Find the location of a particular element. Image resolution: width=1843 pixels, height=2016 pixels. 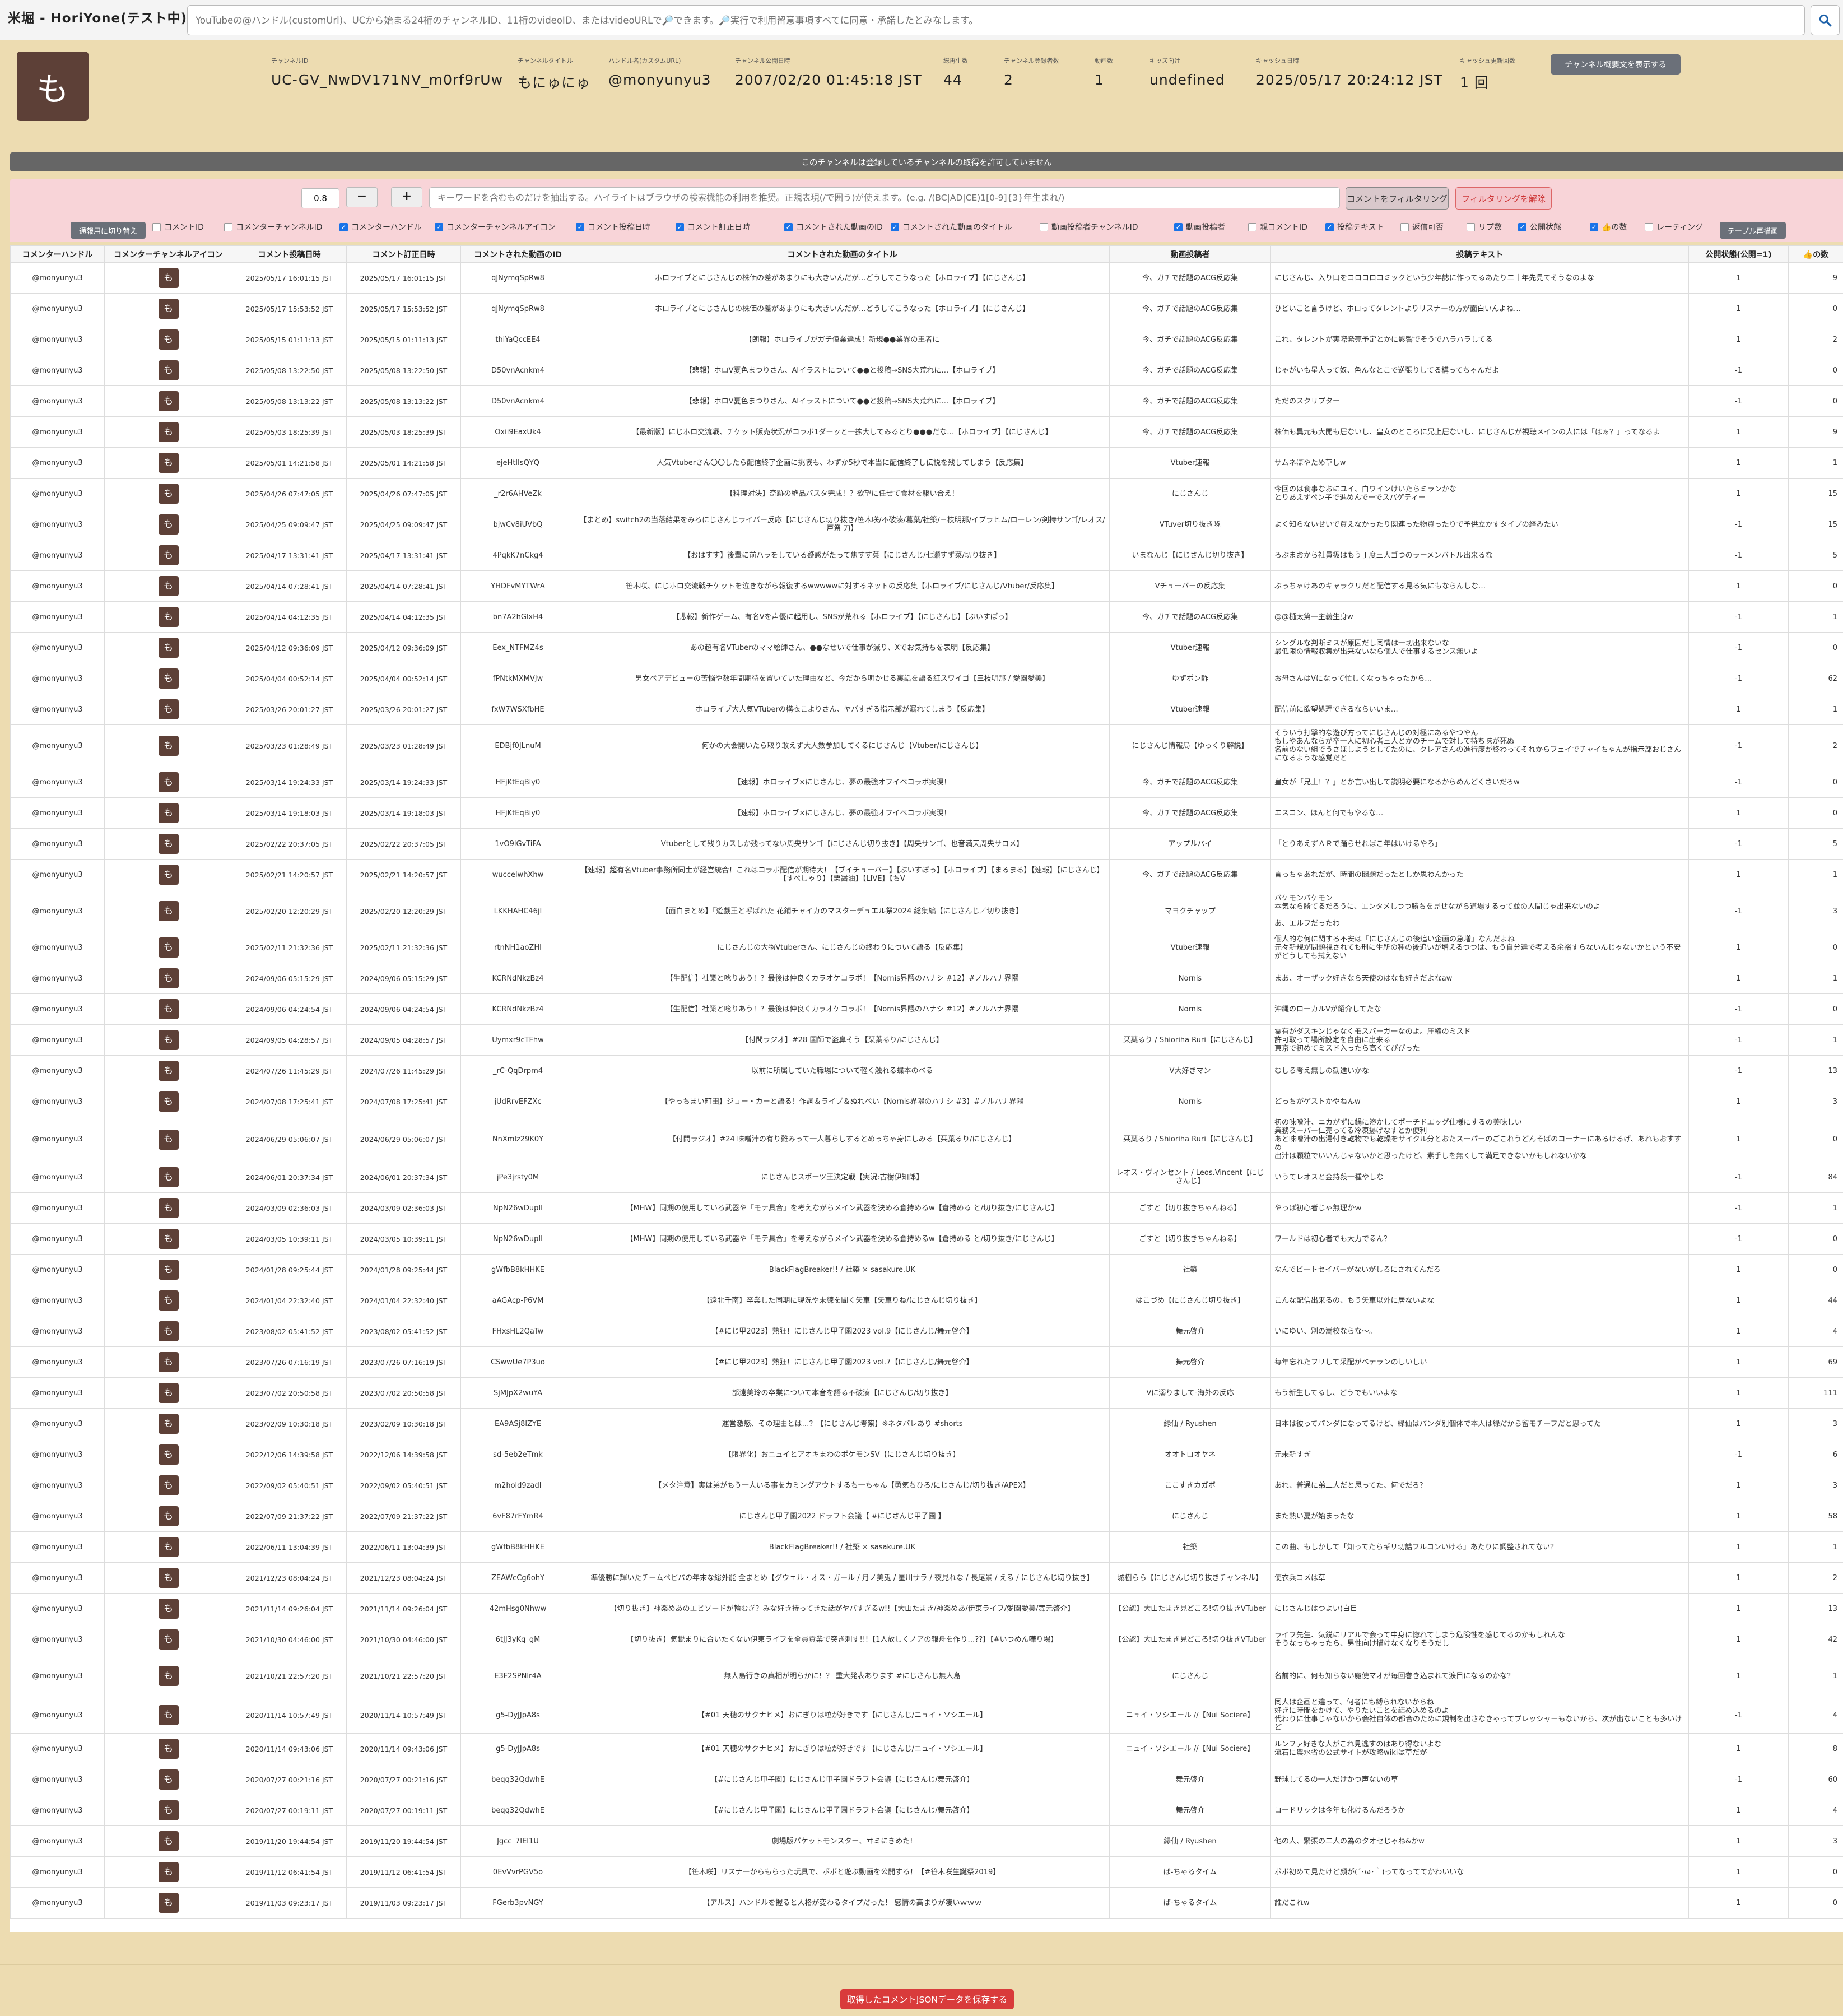

video-id-cell: D50vnAcnkm4 is located at coordinates (517, 401).